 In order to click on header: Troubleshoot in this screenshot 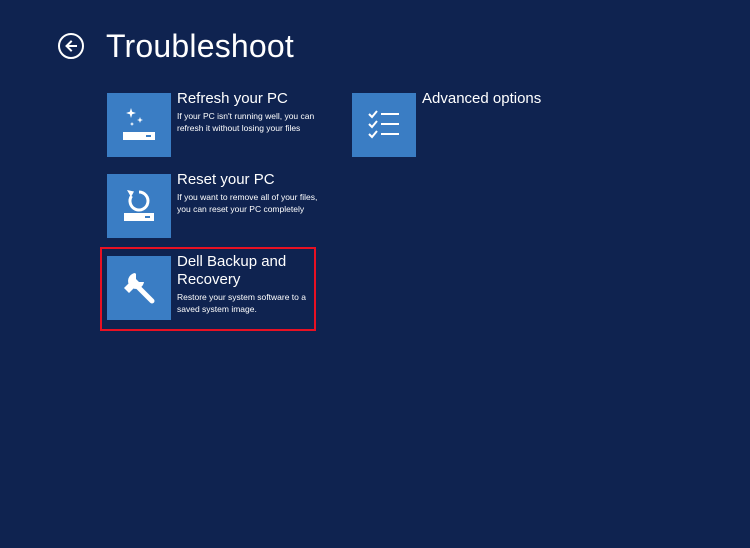, I will do `click(176, 46)`.